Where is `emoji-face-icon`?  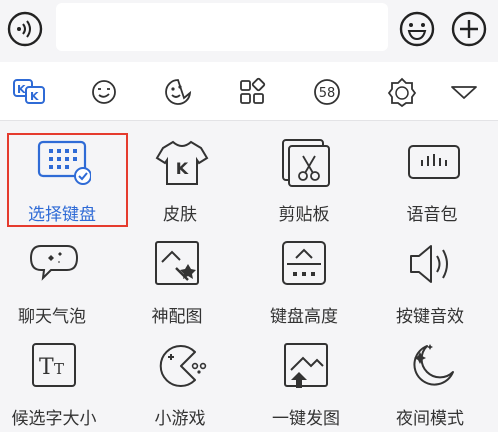 emoji-face-icon is located at coordinates (104, 92).